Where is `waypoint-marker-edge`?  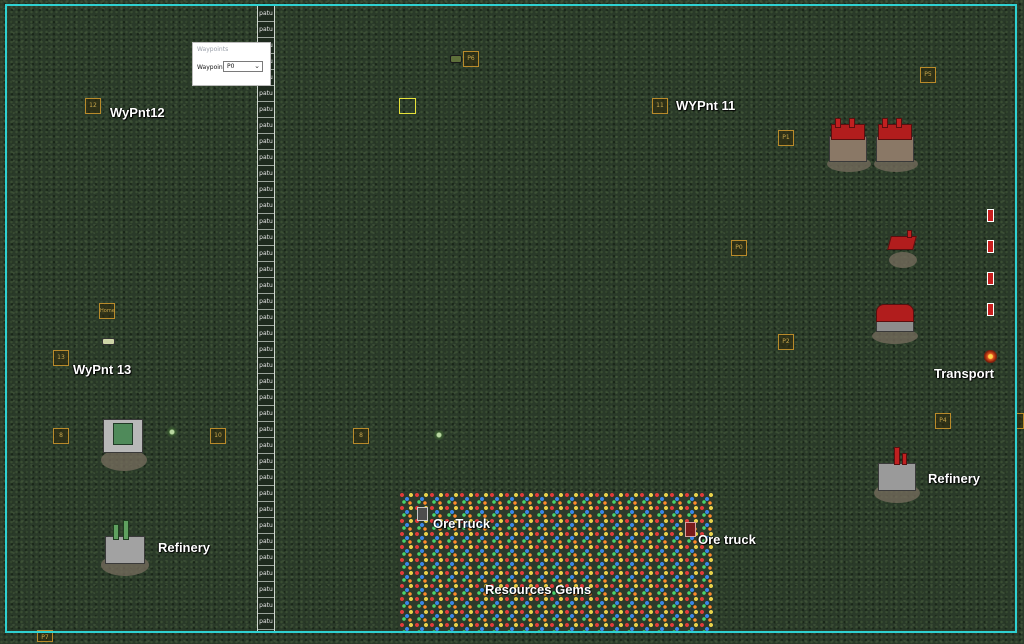
waypoint-marker-edge is located at coordinates (1019, 421).